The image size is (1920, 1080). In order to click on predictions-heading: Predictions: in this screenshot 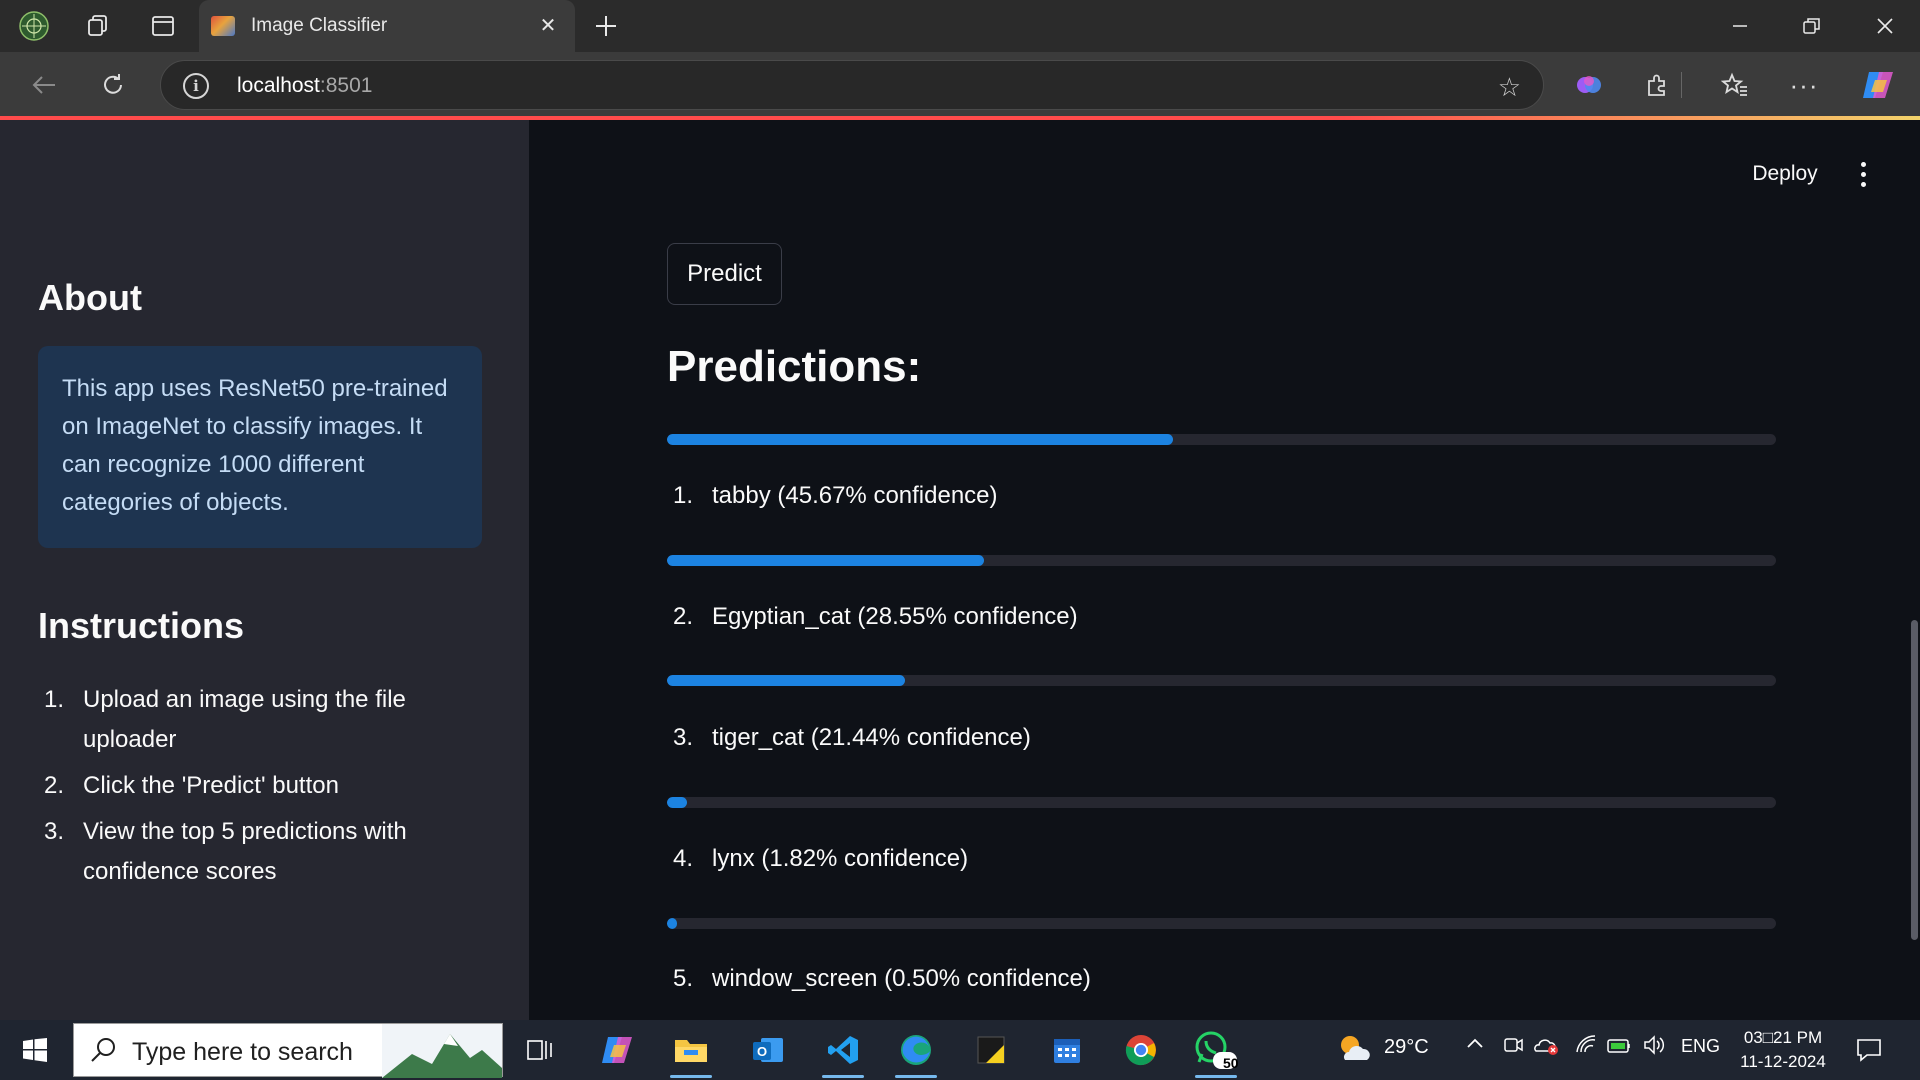, I will do `click(794, 366)`.